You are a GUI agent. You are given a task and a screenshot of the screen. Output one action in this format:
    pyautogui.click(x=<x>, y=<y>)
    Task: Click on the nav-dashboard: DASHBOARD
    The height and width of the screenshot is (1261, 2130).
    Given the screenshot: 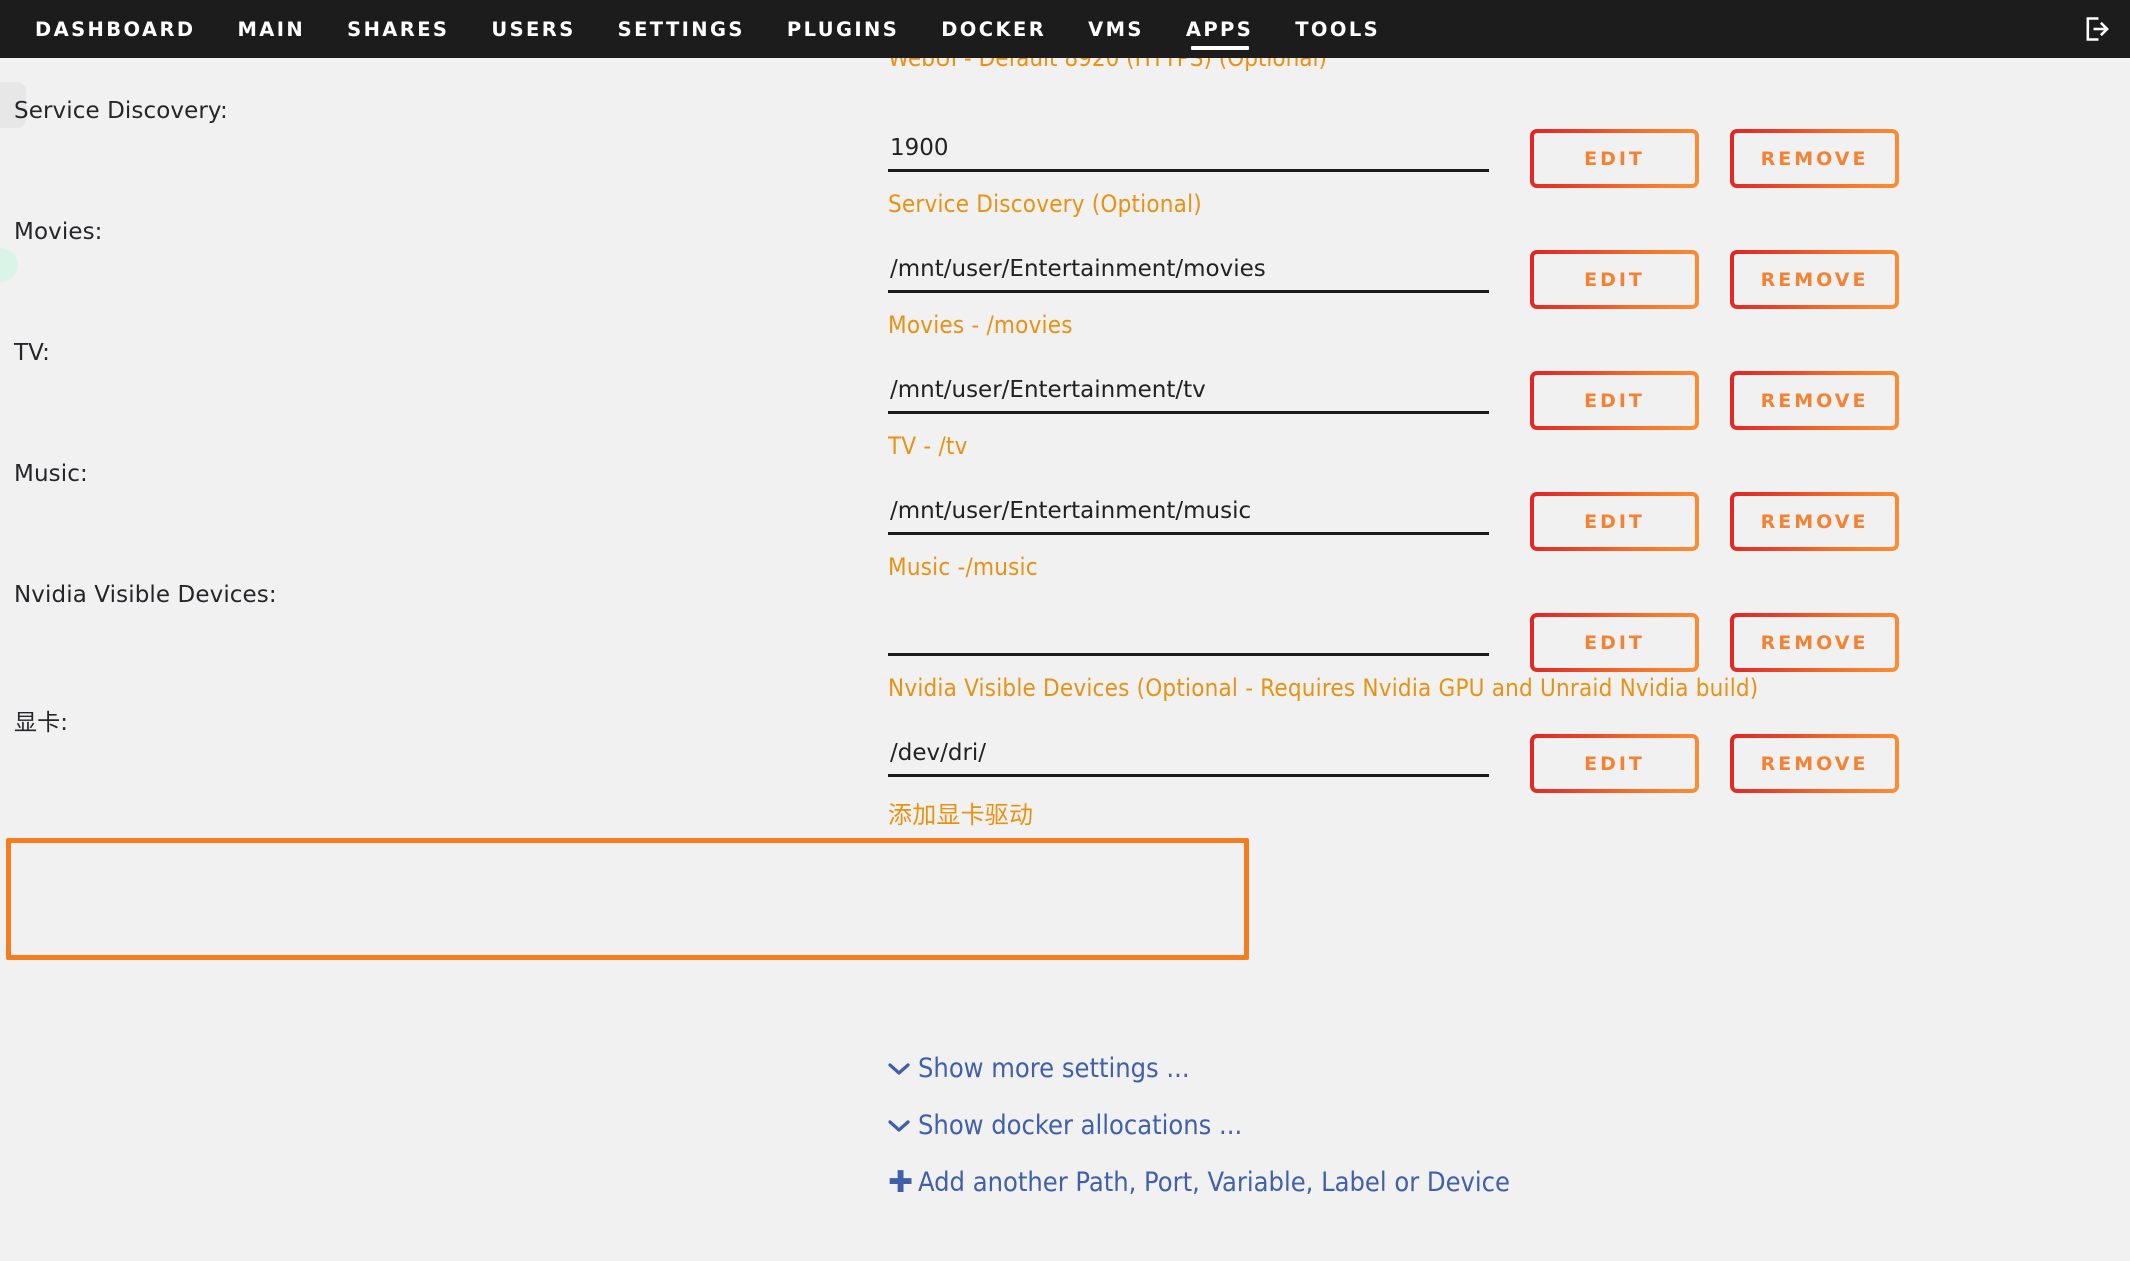 What is the action you would take?
    pyautogui.click(x=115, y=29)
    